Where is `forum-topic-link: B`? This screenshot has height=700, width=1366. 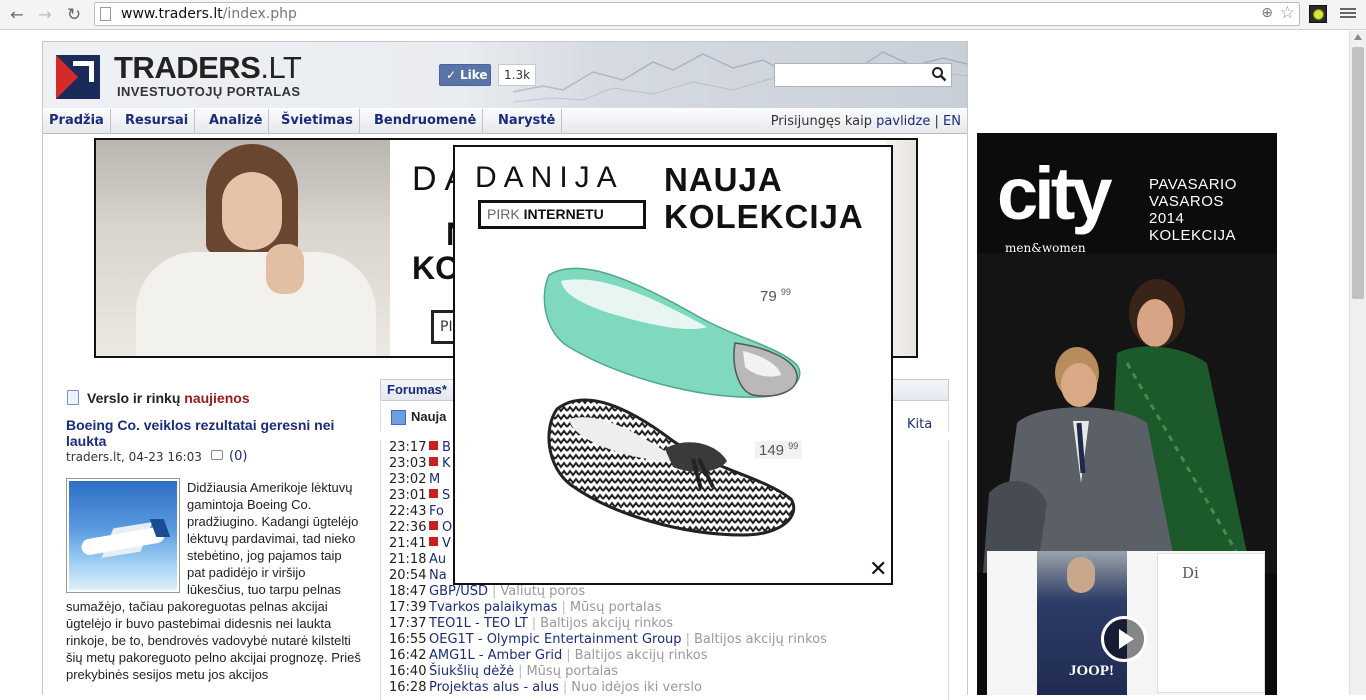
forum-topic-link: B is located at coordinates (446, 447).